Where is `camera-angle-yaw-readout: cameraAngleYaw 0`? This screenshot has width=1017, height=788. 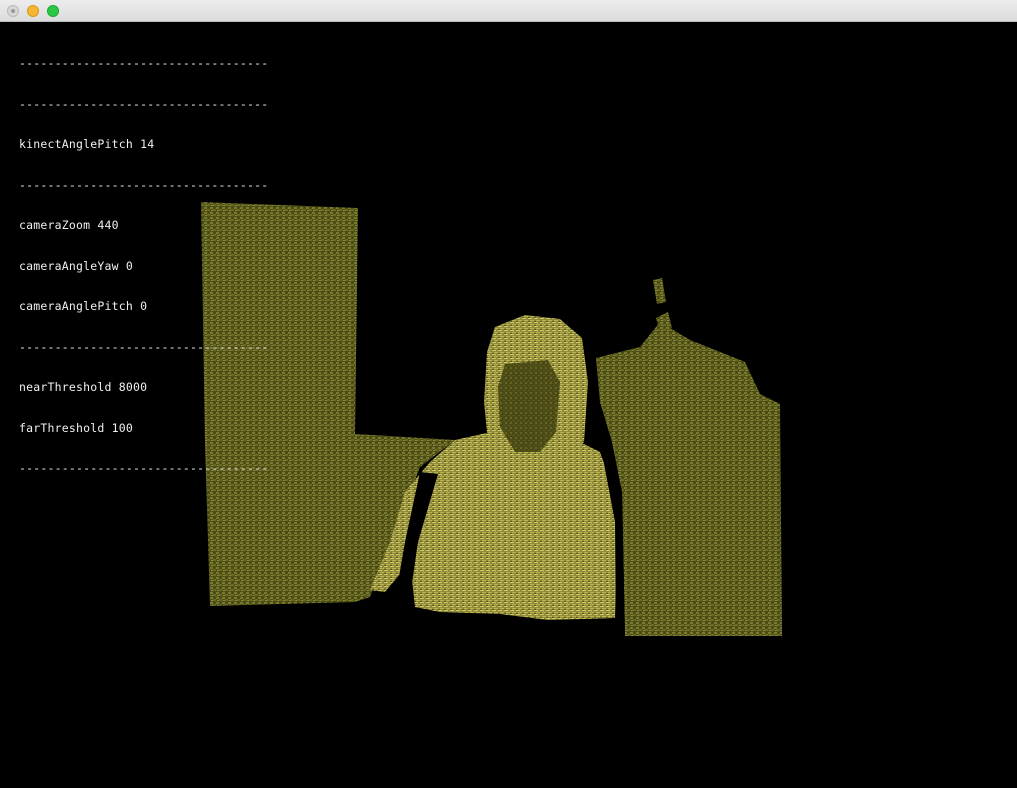
camera-angle-yaw-readout: cameraAngleYaw 0 is located at coordinates (76, 265).